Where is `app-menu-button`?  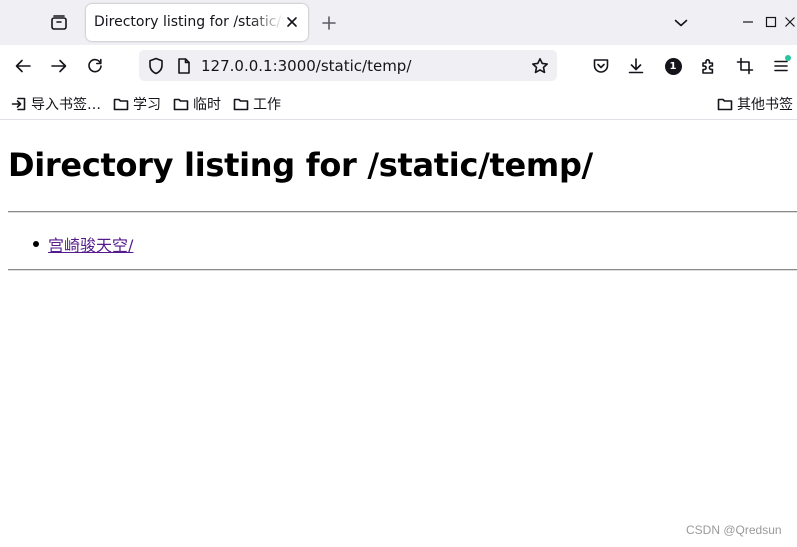
app-menu-button is located at coordinates (781, 66).